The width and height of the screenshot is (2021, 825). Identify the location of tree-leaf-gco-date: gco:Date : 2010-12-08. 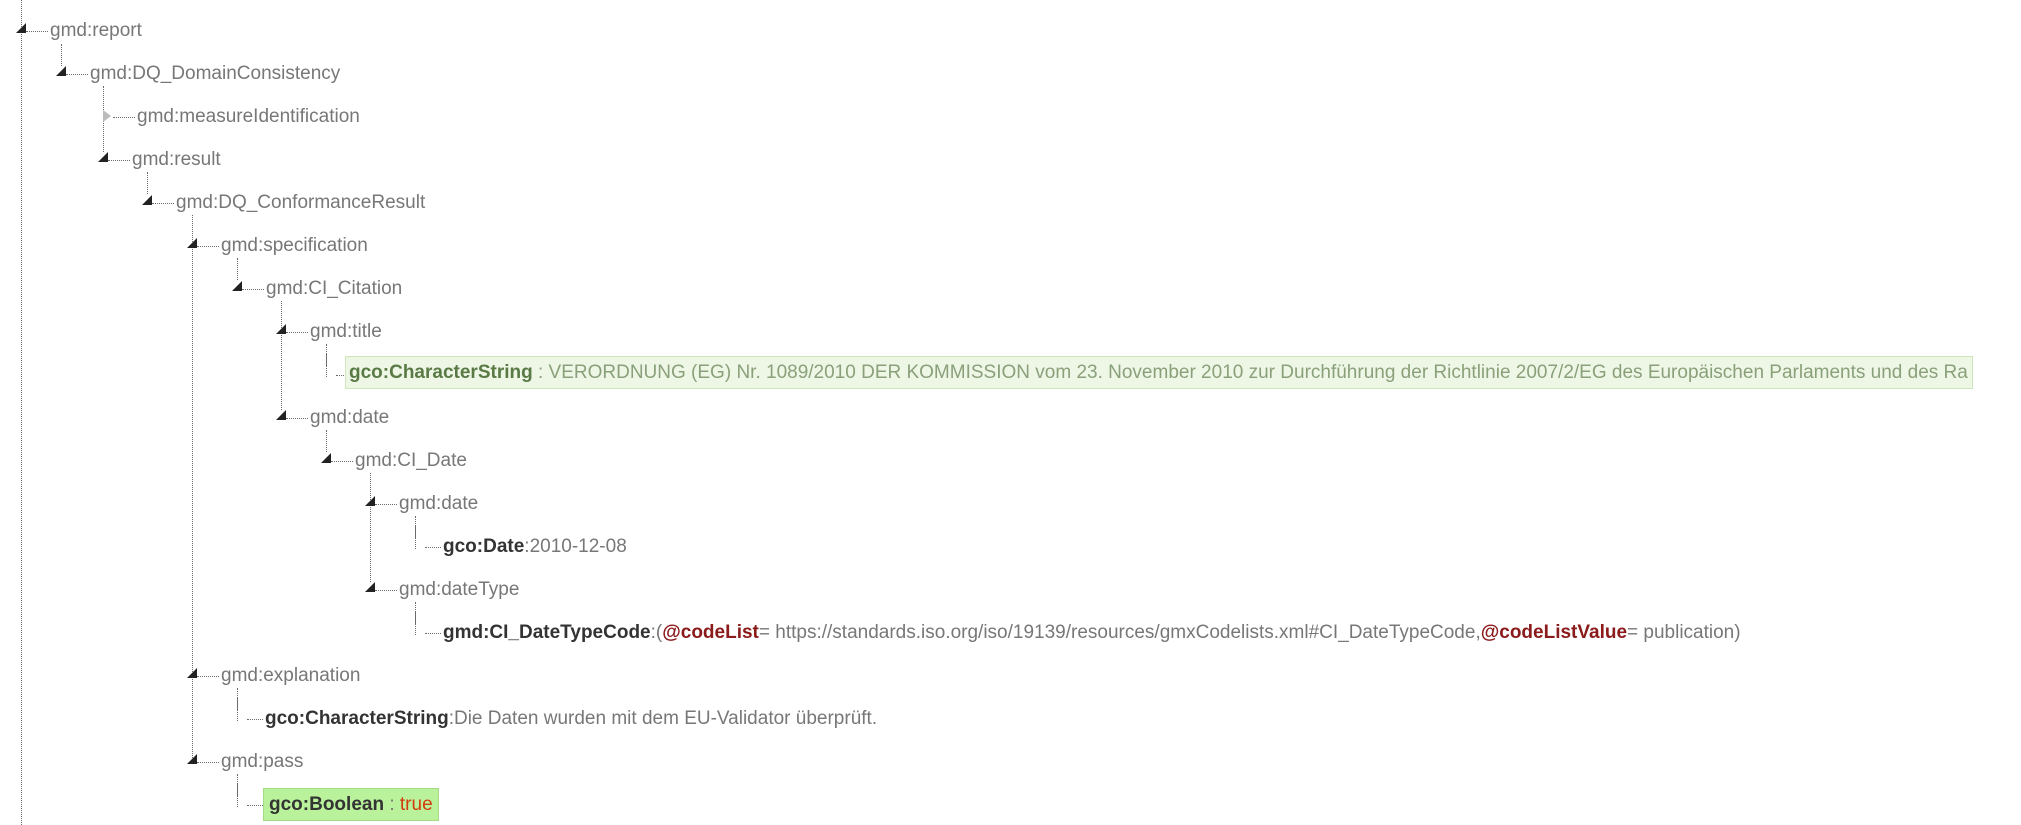
(521, 546).